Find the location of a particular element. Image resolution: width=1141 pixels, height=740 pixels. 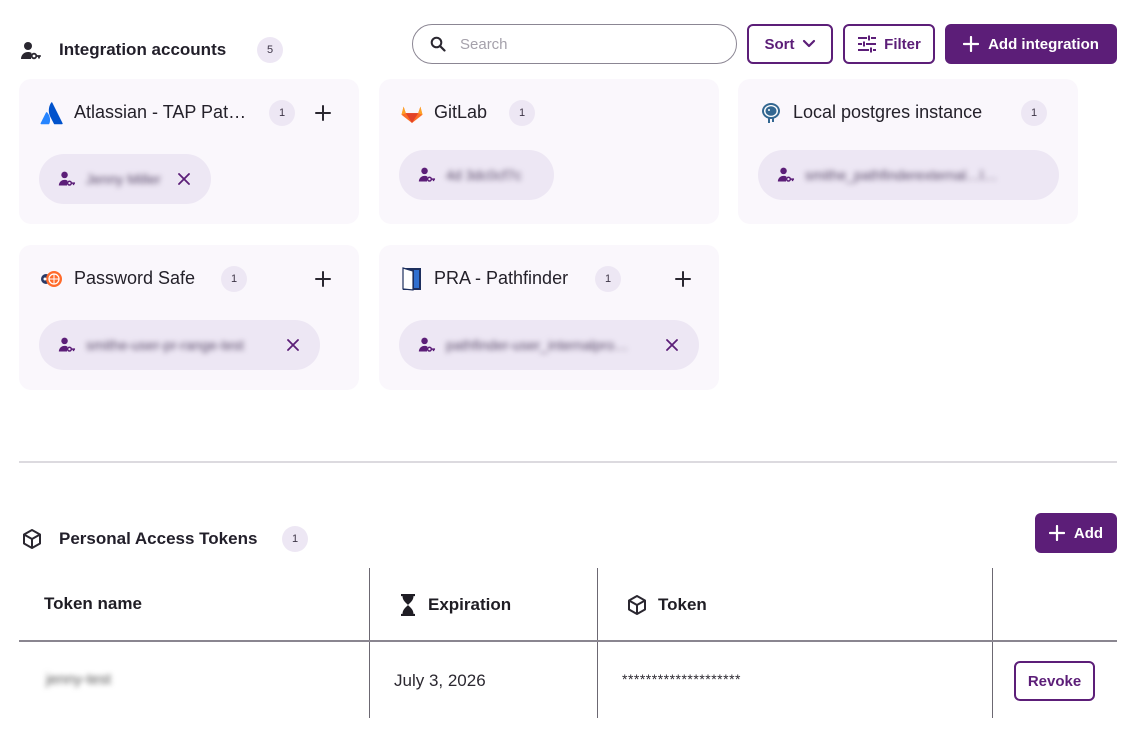

password-safe-logo-icon is located at coordinates (52, 279).